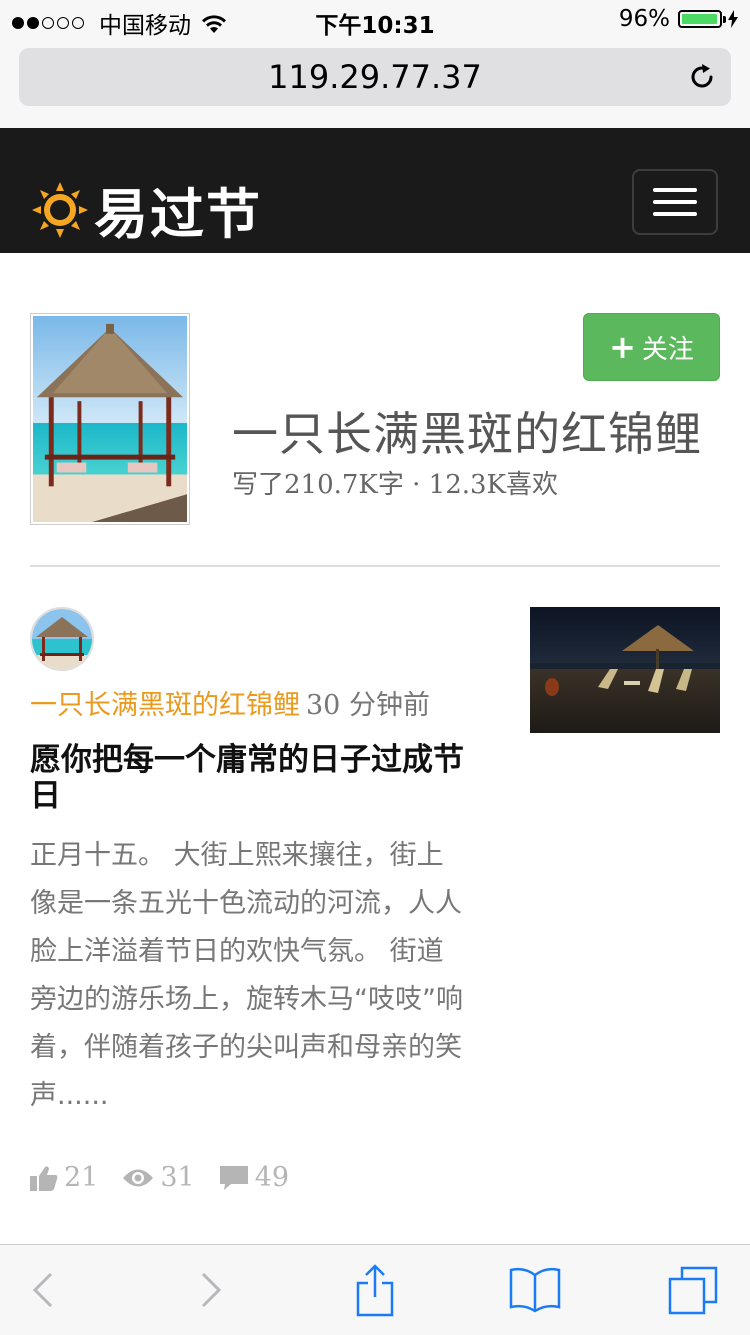 The height and width of the screenshot is (1335, 750). I want to click on forward-button, so click(211, 1290).